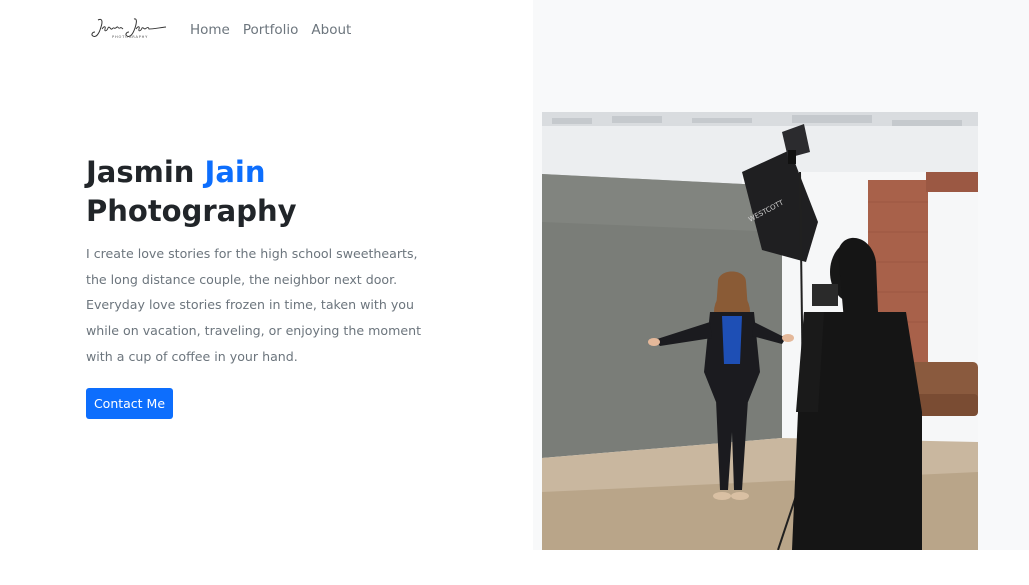  Describe the element at coordinates (271, 30) in the screenshot. I see `nav-link-portfolio: Portfolio` at that location.